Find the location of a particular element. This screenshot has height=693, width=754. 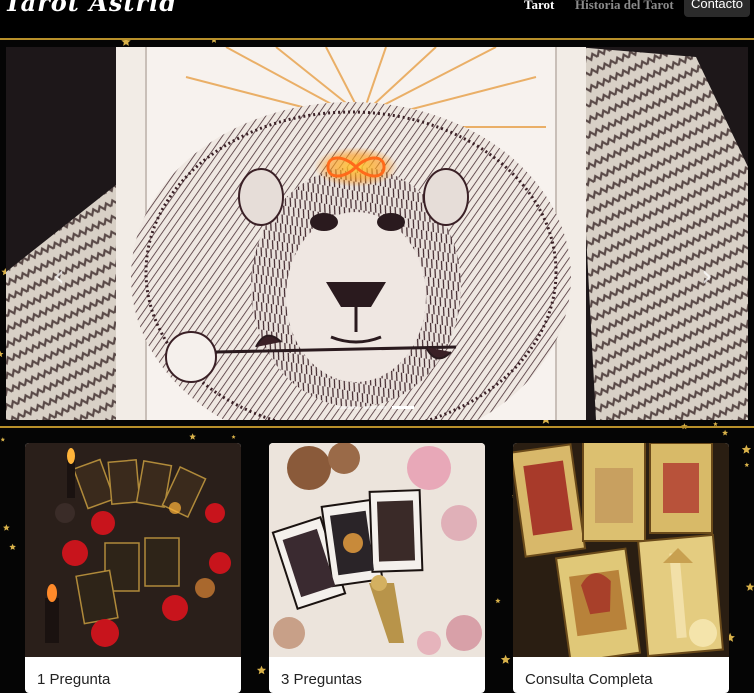

brand-logo: Tarot Astrid is located at coordinates (90, 8).